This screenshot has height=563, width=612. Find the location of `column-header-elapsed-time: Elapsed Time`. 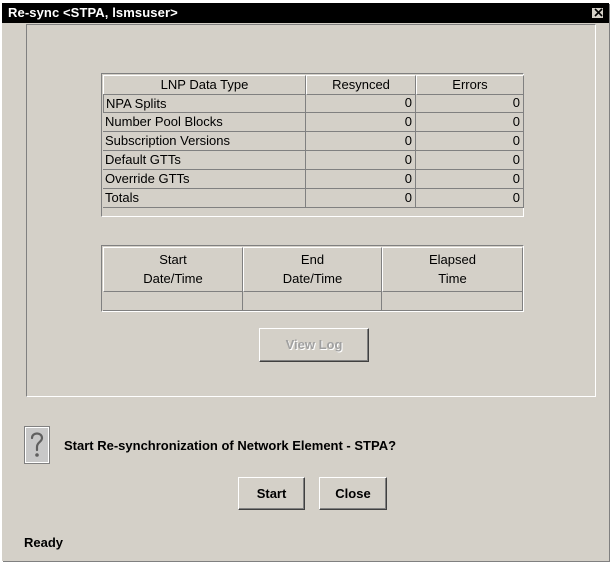

column-header-elapsed-time: Elapsed Time is located at coordinates (452, 269).